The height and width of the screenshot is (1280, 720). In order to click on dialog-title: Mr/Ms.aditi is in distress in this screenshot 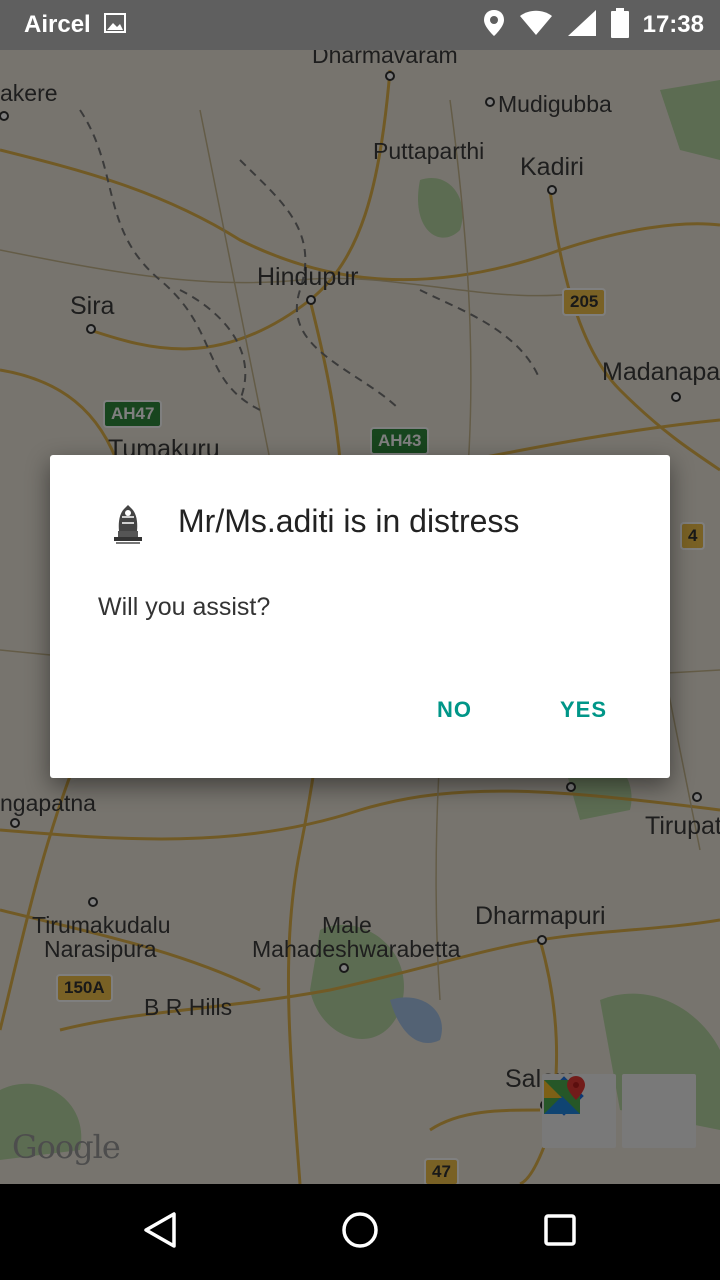, I will do `click(349, 521)`.